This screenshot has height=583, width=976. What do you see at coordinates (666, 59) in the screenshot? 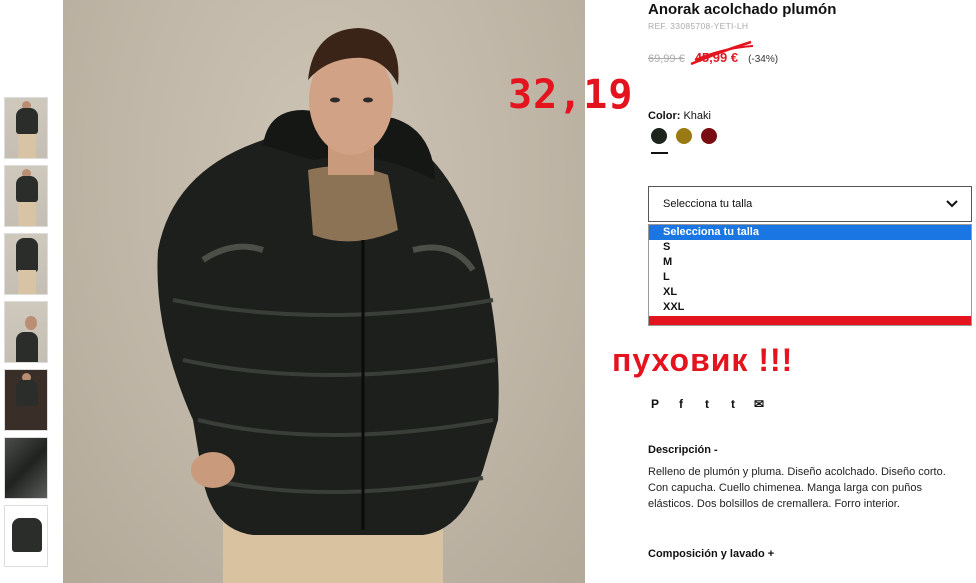
I see `original-price: 69,99 €` at bounding box center [666, 59].